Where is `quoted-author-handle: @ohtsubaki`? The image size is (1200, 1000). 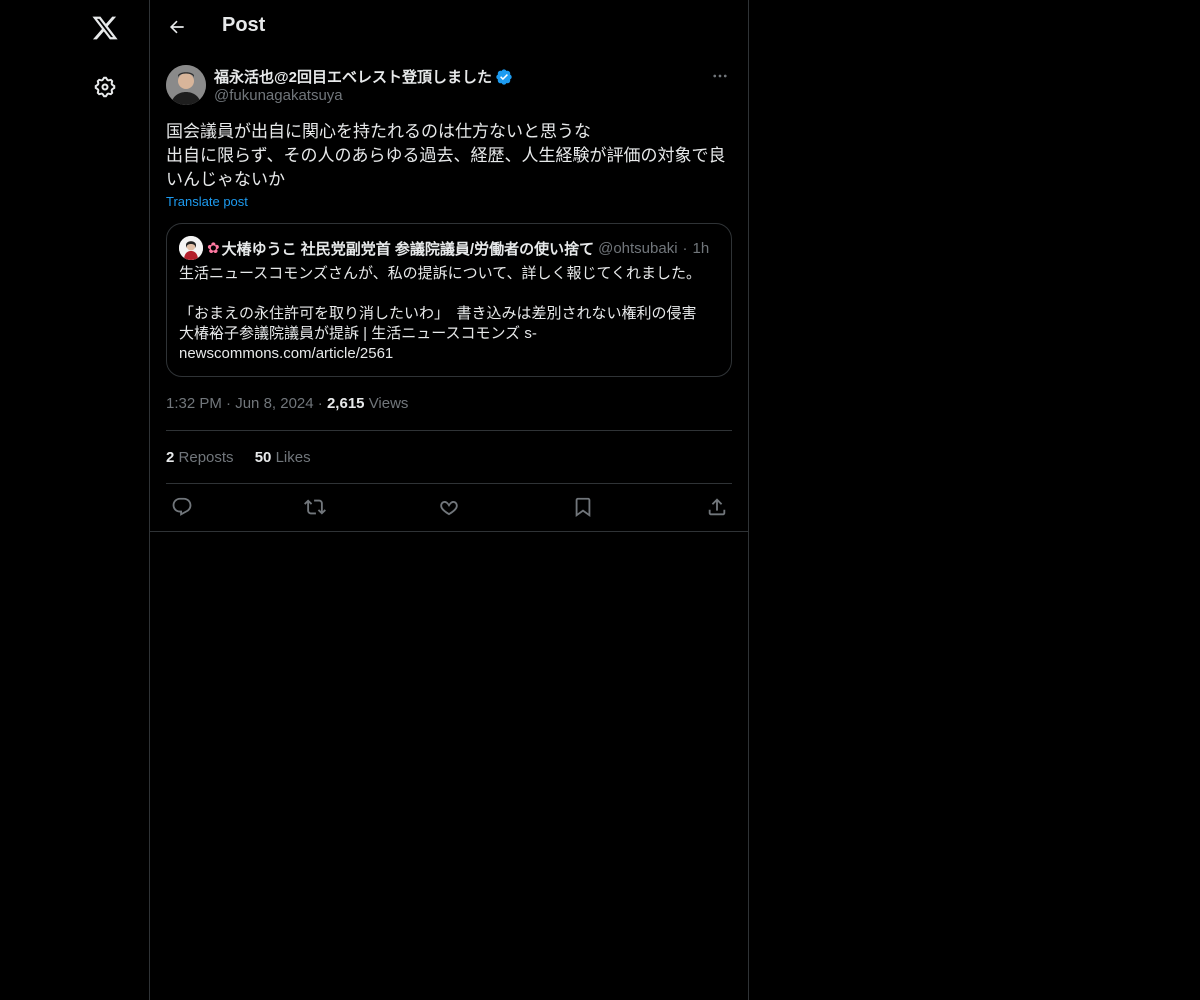
quoted-author-handle: @ohtsubaki is located at coordinates (638, 248).